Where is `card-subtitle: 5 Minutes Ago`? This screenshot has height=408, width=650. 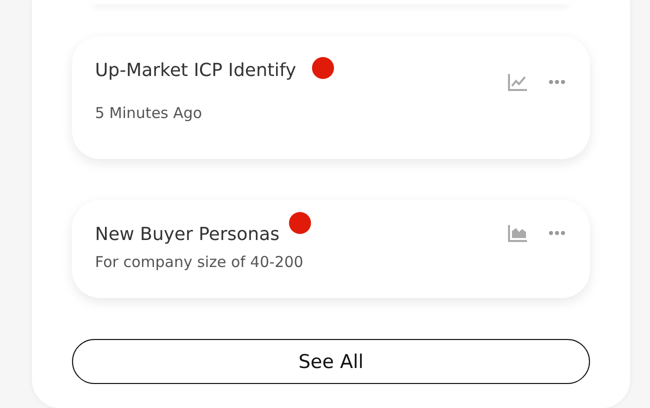
card-subtitle: 5 Minutes Ago is located at coordinates (149, 113).